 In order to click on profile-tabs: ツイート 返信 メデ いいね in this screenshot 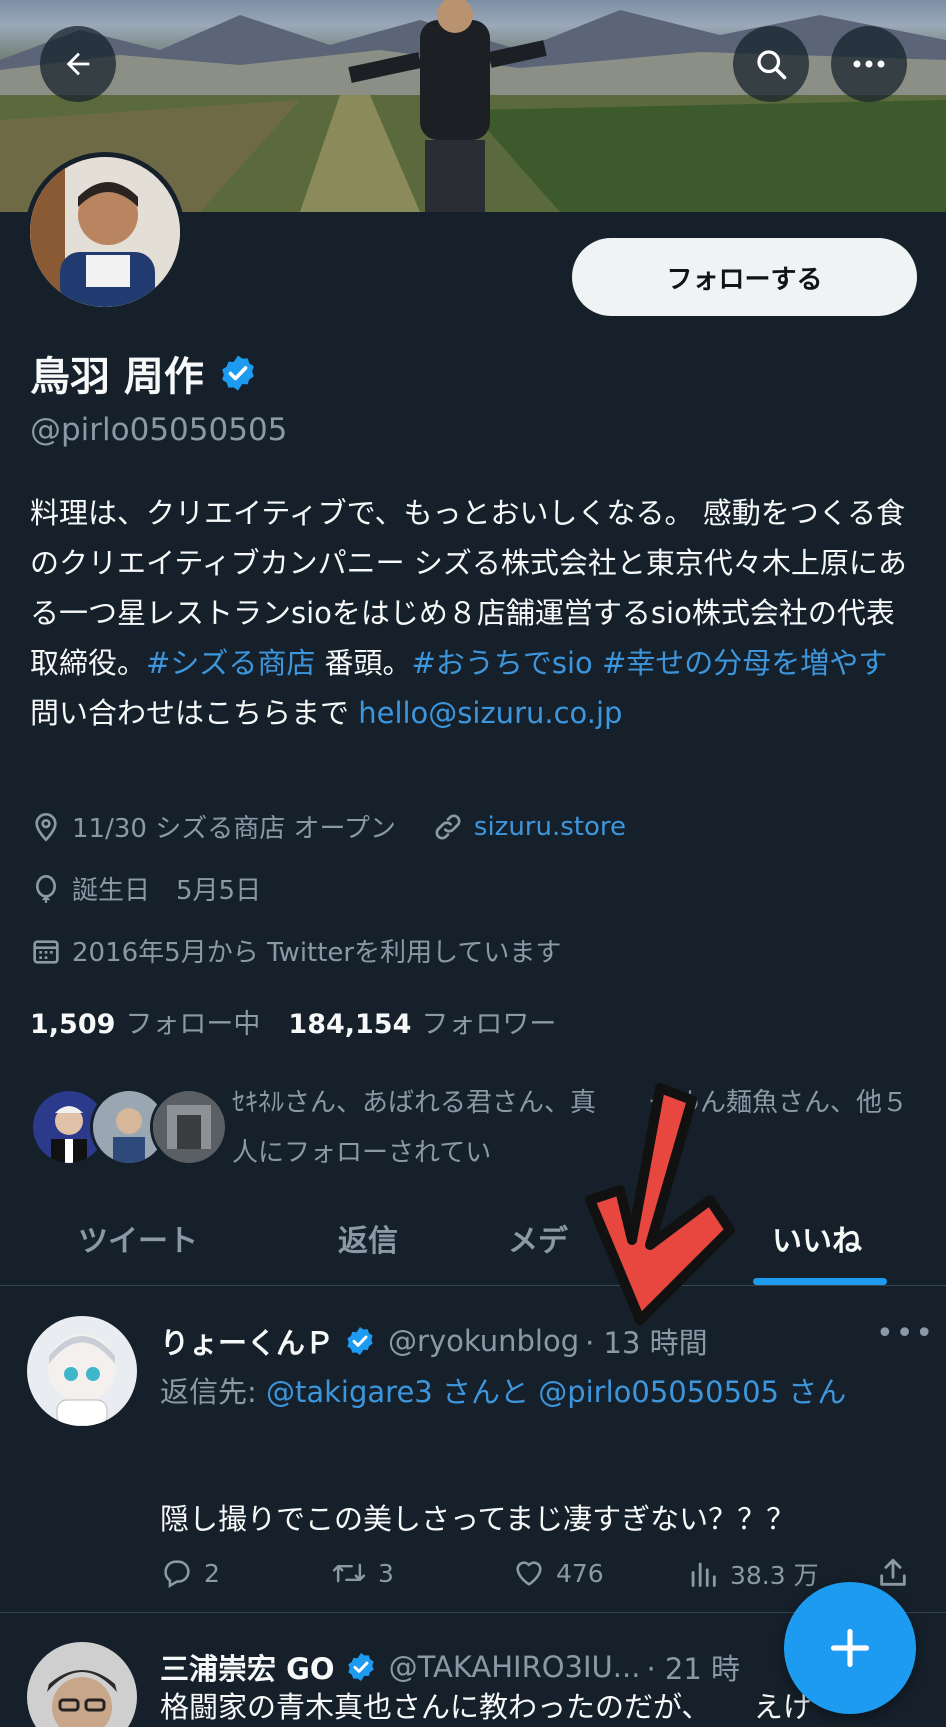, I will do `click(473, 1238)`.